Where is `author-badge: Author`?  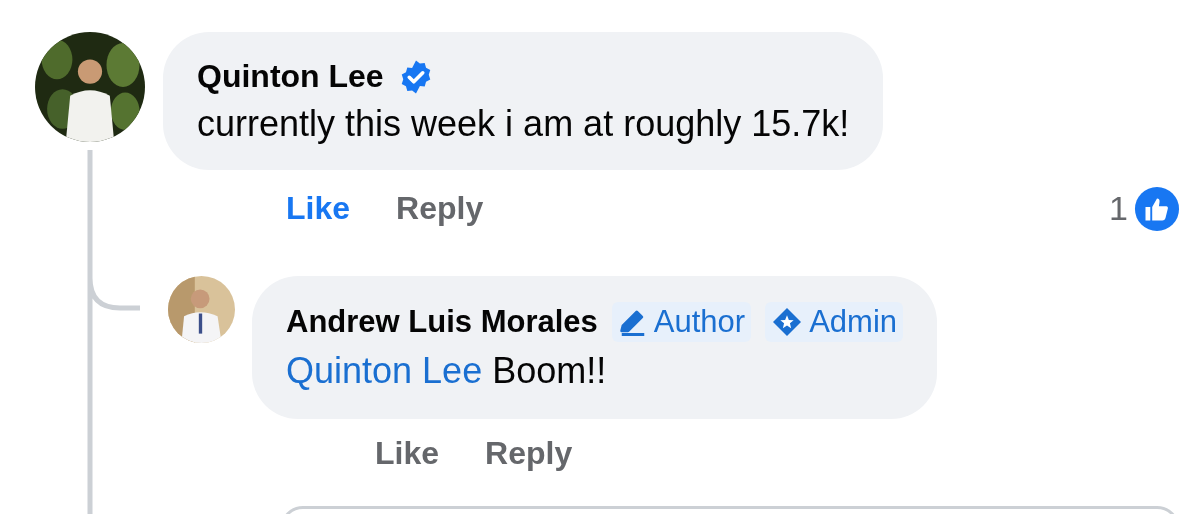
author-badge: Author is located at coordinates (681, 321).